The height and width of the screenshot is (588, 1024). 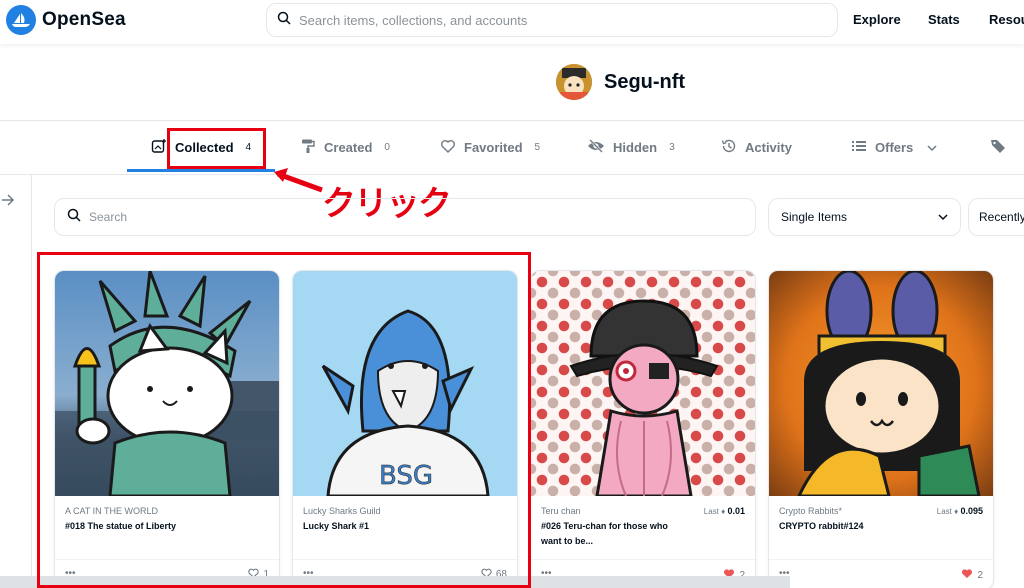 What do you see at coordinates (967, 575) in the screenshot?
I see `heart-filled-icon` at bounding box center [967, 575].